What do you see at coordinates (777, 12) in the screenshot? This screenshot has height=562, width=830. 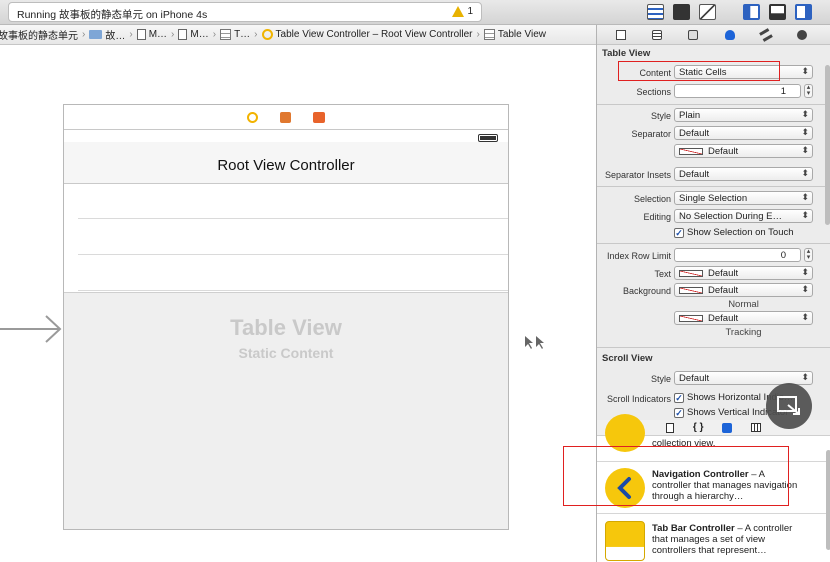 I see `debug-area-toggle-button` at bounding box center [777, 12].